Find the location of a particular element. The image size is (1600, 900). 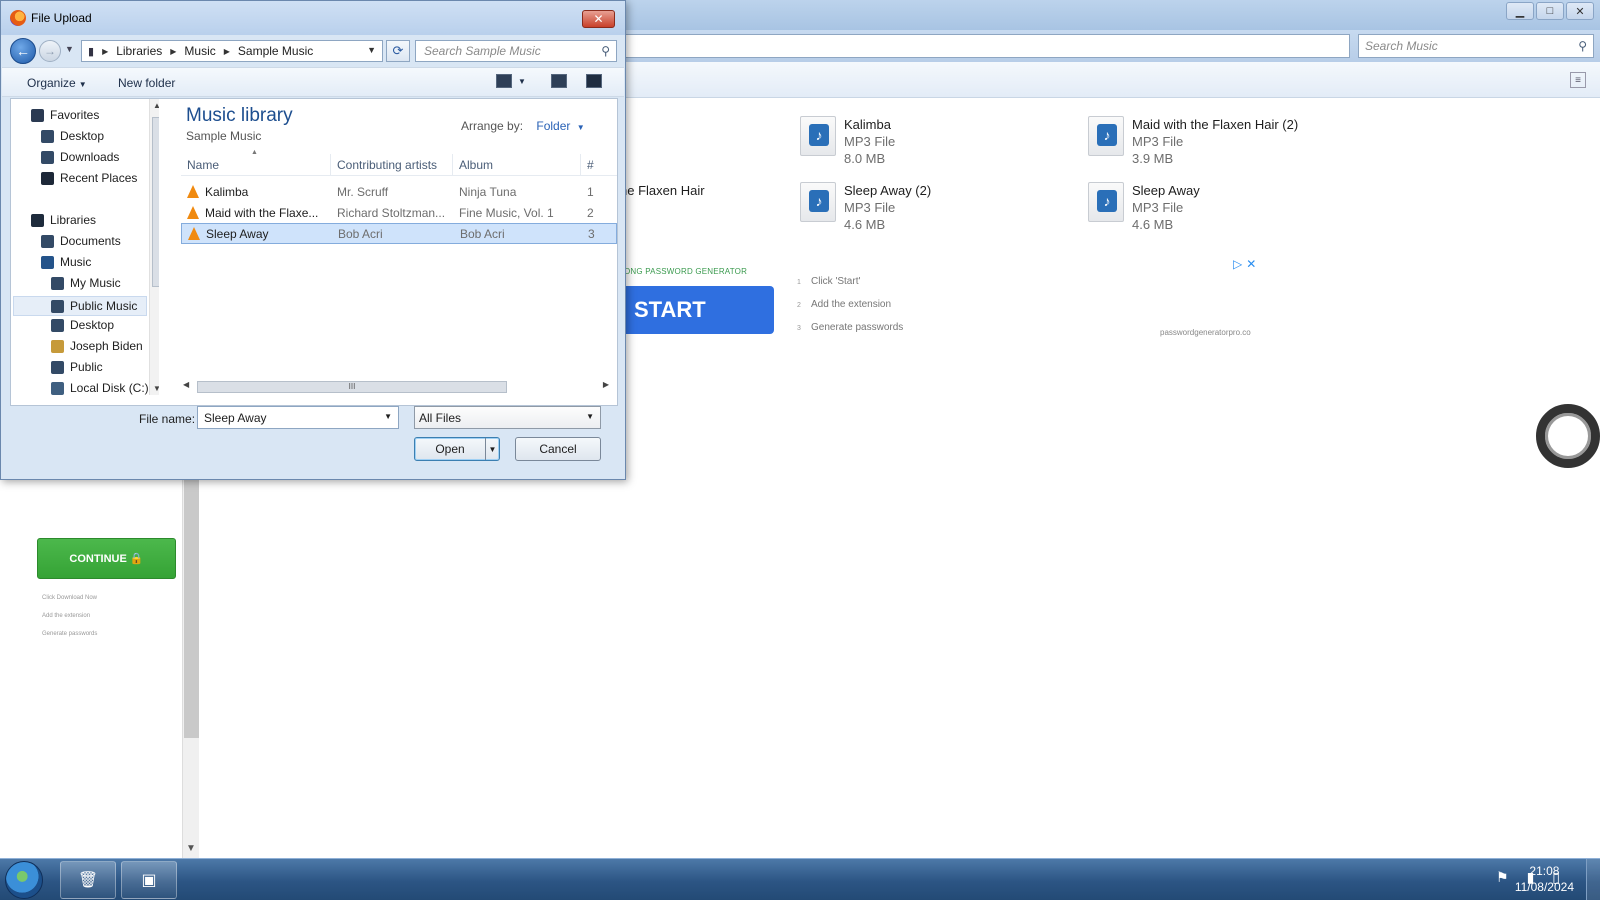

nav-item-documents: Documents is located at coordinates (81, 241).